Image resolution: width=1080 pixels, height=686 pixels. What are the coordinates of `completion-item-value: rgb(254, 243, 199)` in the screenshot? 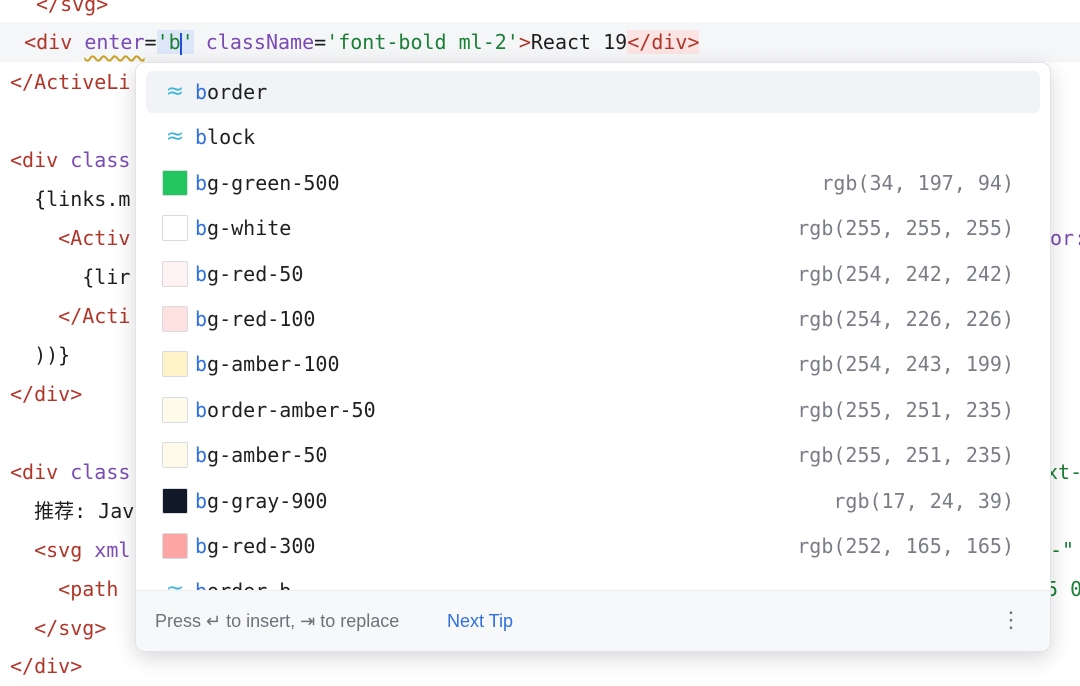 It's located at (905, 364).